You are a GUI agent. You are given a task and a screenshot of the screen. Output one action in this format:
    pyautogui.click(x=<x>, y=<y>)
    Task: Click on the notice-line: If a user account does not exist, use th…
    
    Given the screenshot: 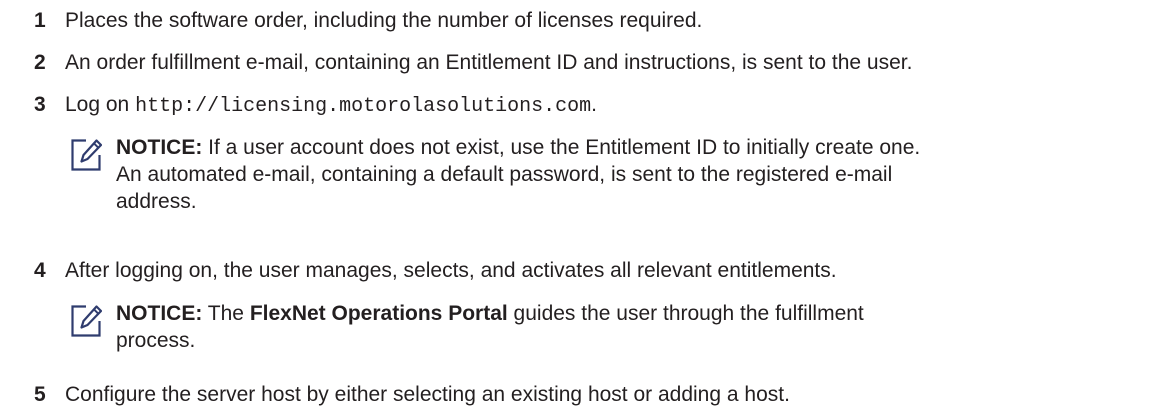 What is the action you would take?
    pyautogui.click(x=561, y=147)
    